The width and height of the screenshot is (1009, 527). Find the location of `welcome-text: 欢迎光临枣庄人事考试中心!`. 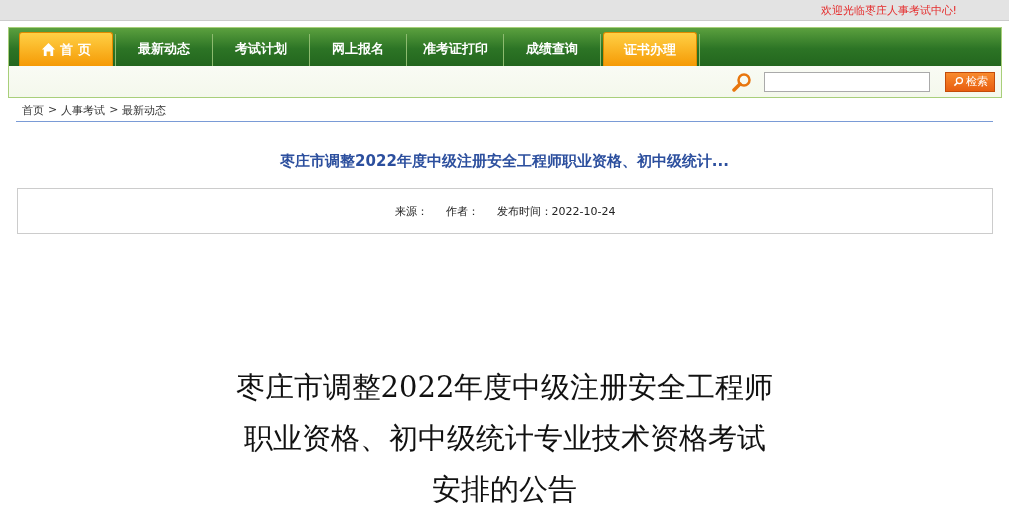

welcome-text: 欢迎光临枣庄人事考试中心! is located at coordinates (888, 10).